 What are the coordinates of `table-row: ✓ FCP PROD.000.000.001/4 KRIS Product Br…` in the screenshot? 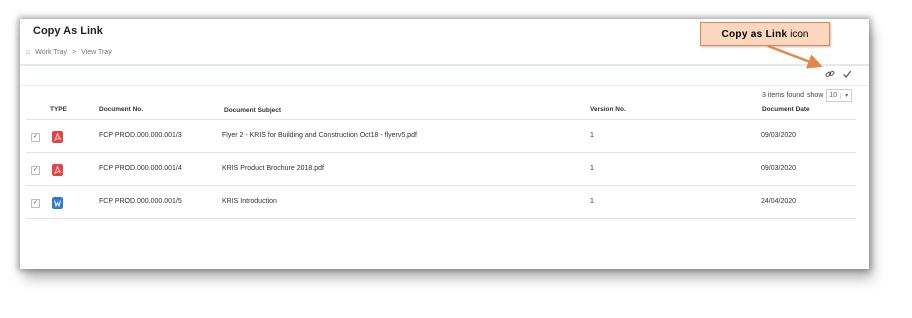 It's located at (444, 169).